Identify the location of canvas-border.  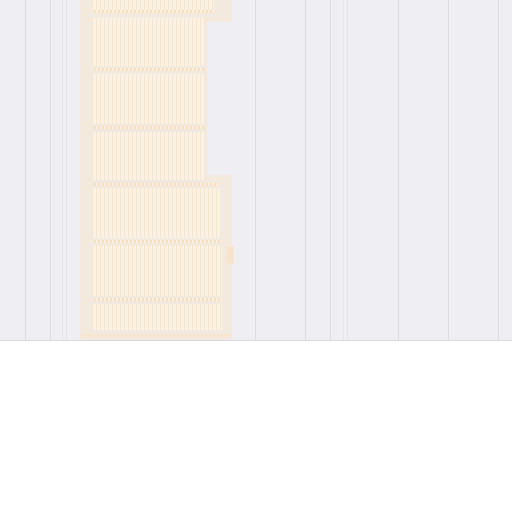
(256, 340).